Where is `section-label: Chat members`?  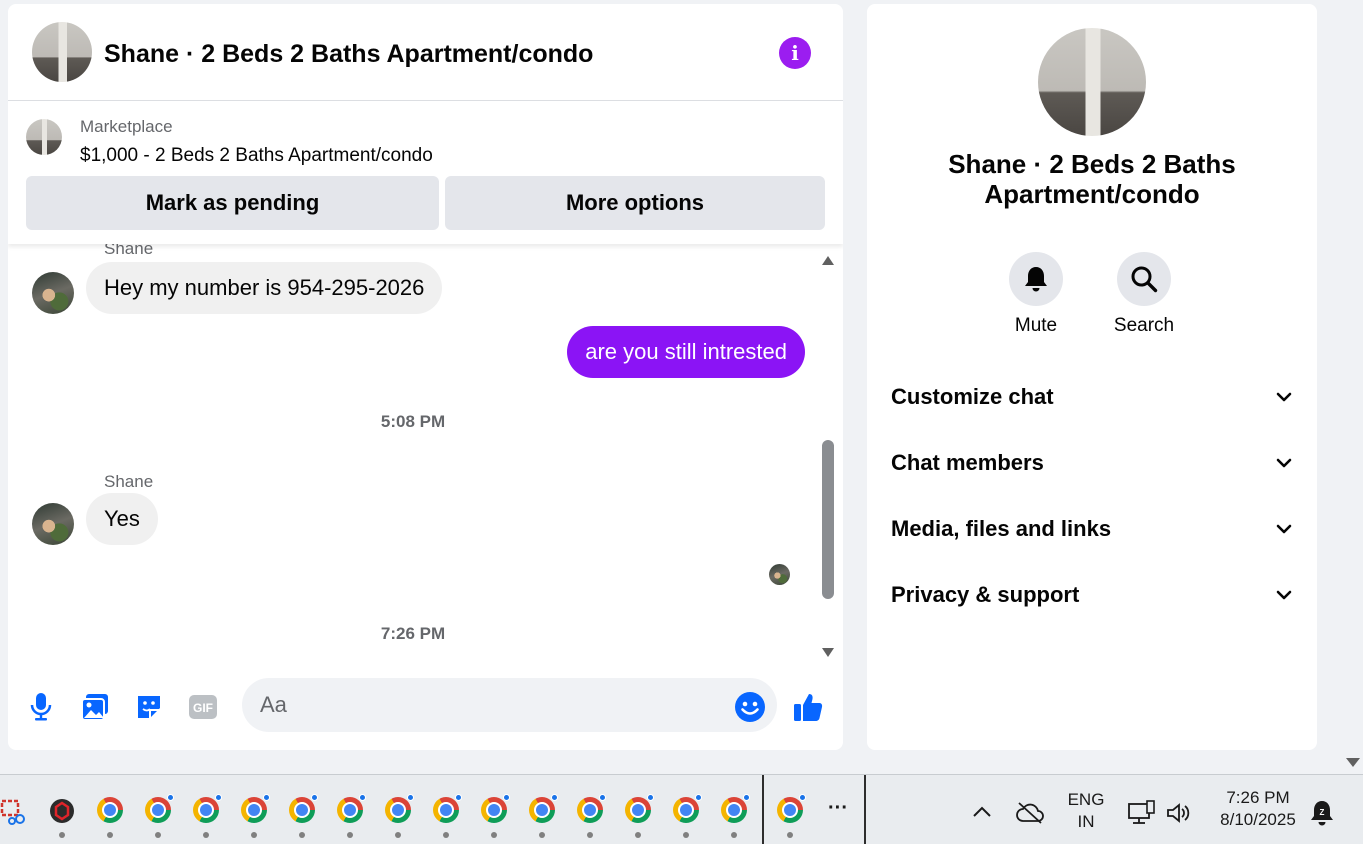
section-label: Chat members is located at coordinates (967, 462).